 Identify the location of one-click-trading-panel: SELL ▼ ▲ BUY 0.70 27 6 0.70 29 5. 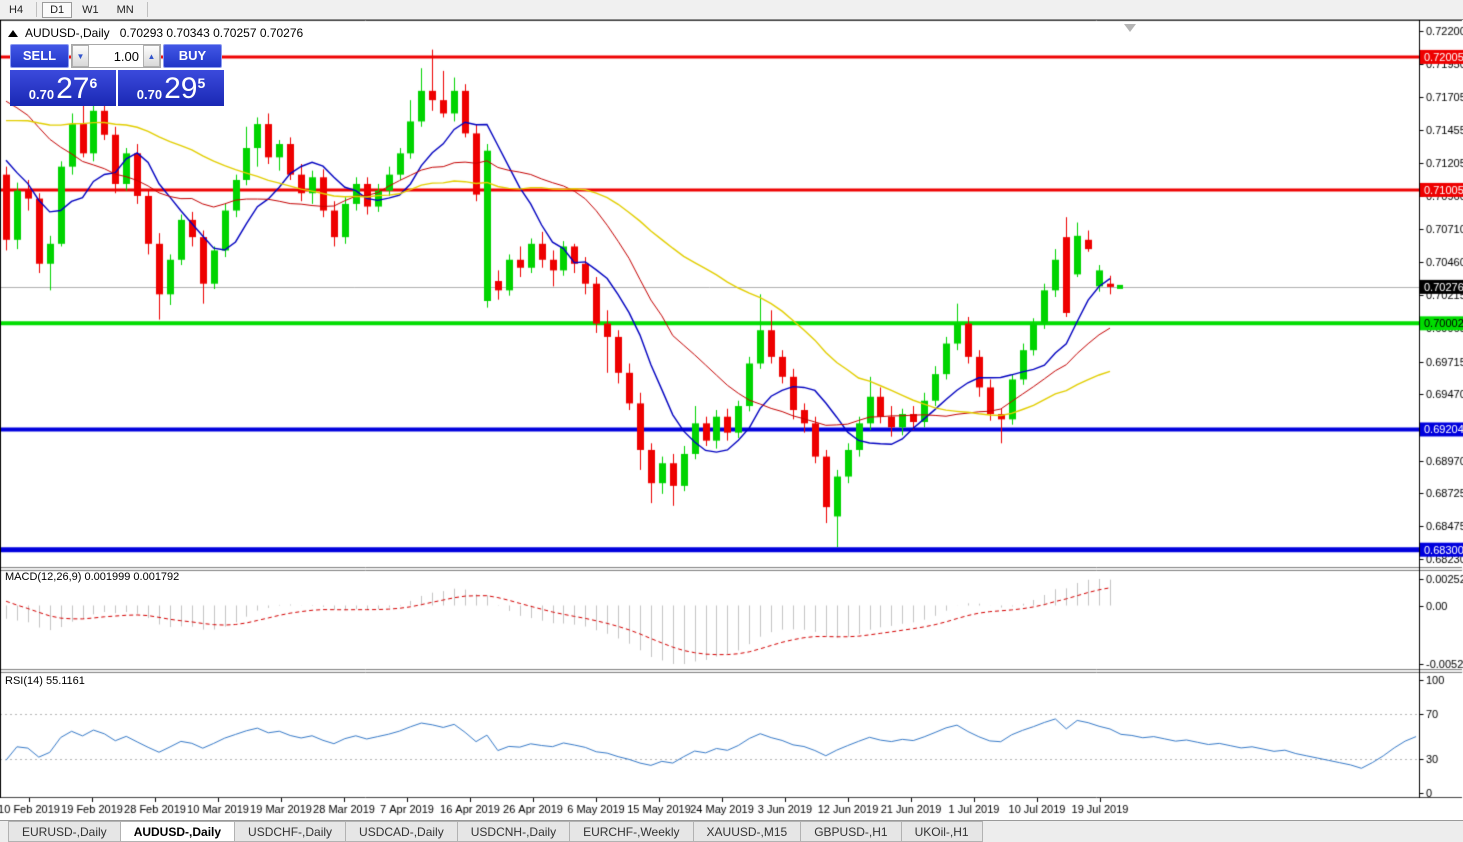
(118, 75).